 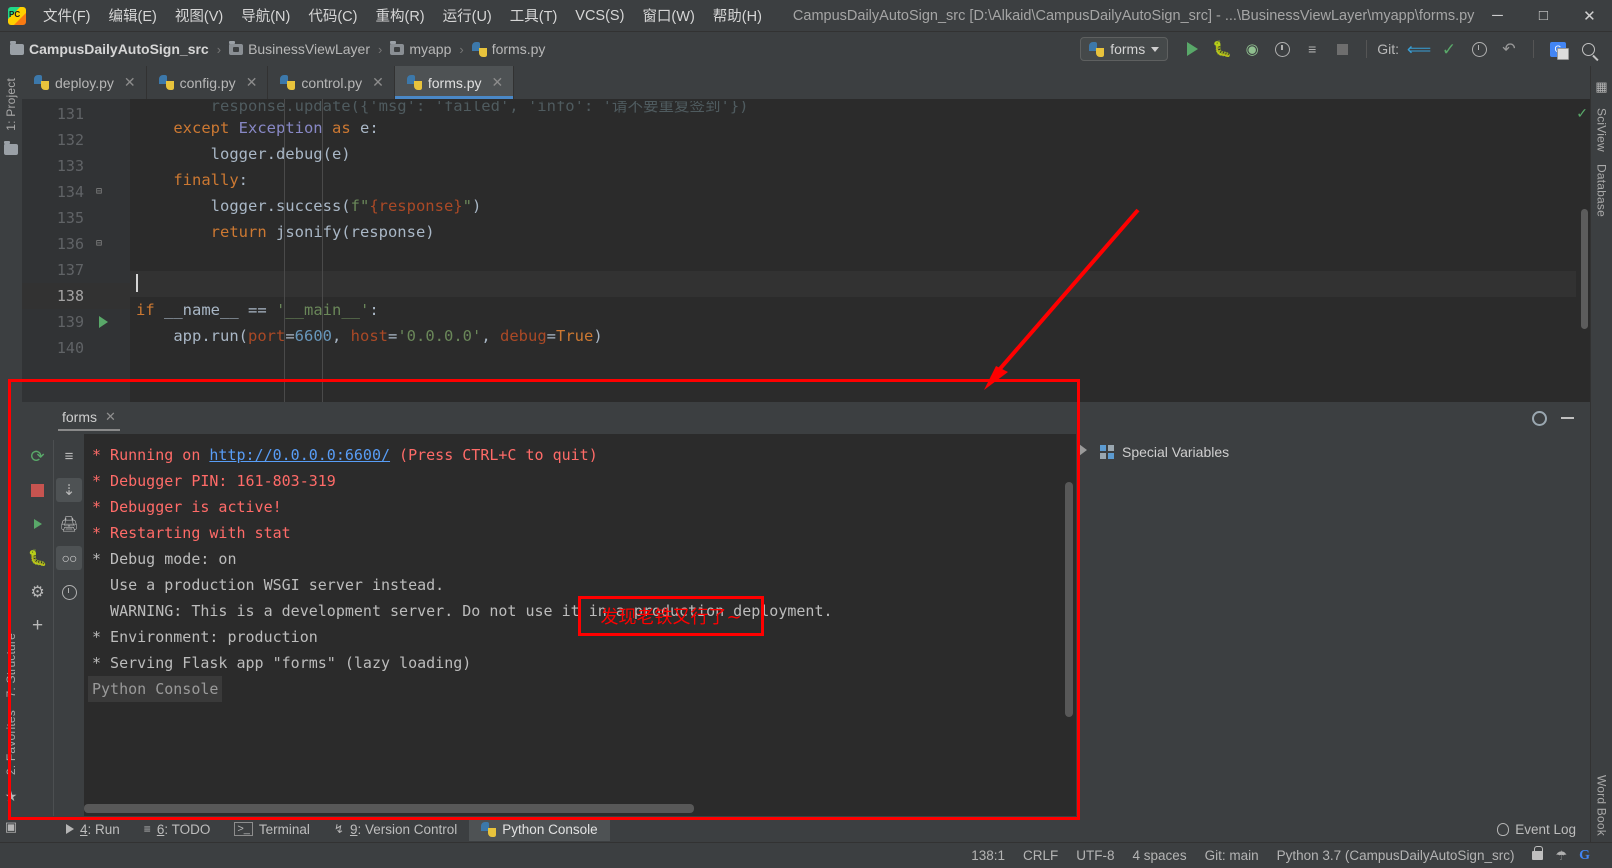 I want to click on breadcrumb-item-myapp: myapp, so click(x=420, y=48).